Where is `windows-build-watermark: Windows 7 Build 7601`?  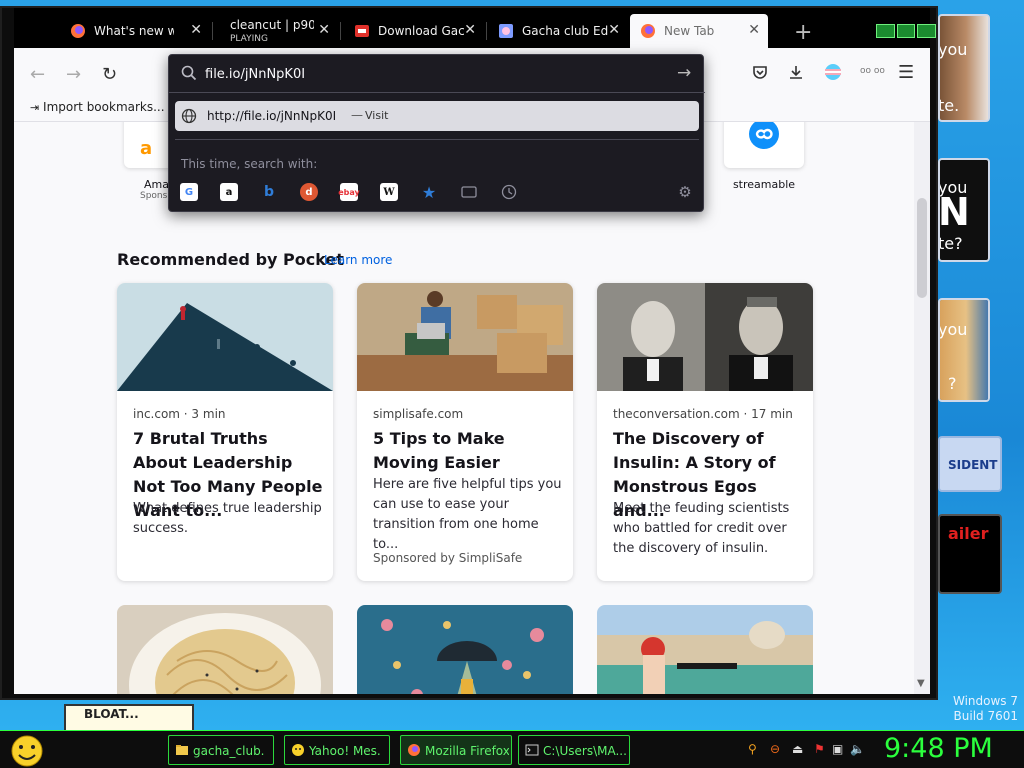
windows-build-watermark: Windows 7 Build 7601 is located at coordinates (985, 709).